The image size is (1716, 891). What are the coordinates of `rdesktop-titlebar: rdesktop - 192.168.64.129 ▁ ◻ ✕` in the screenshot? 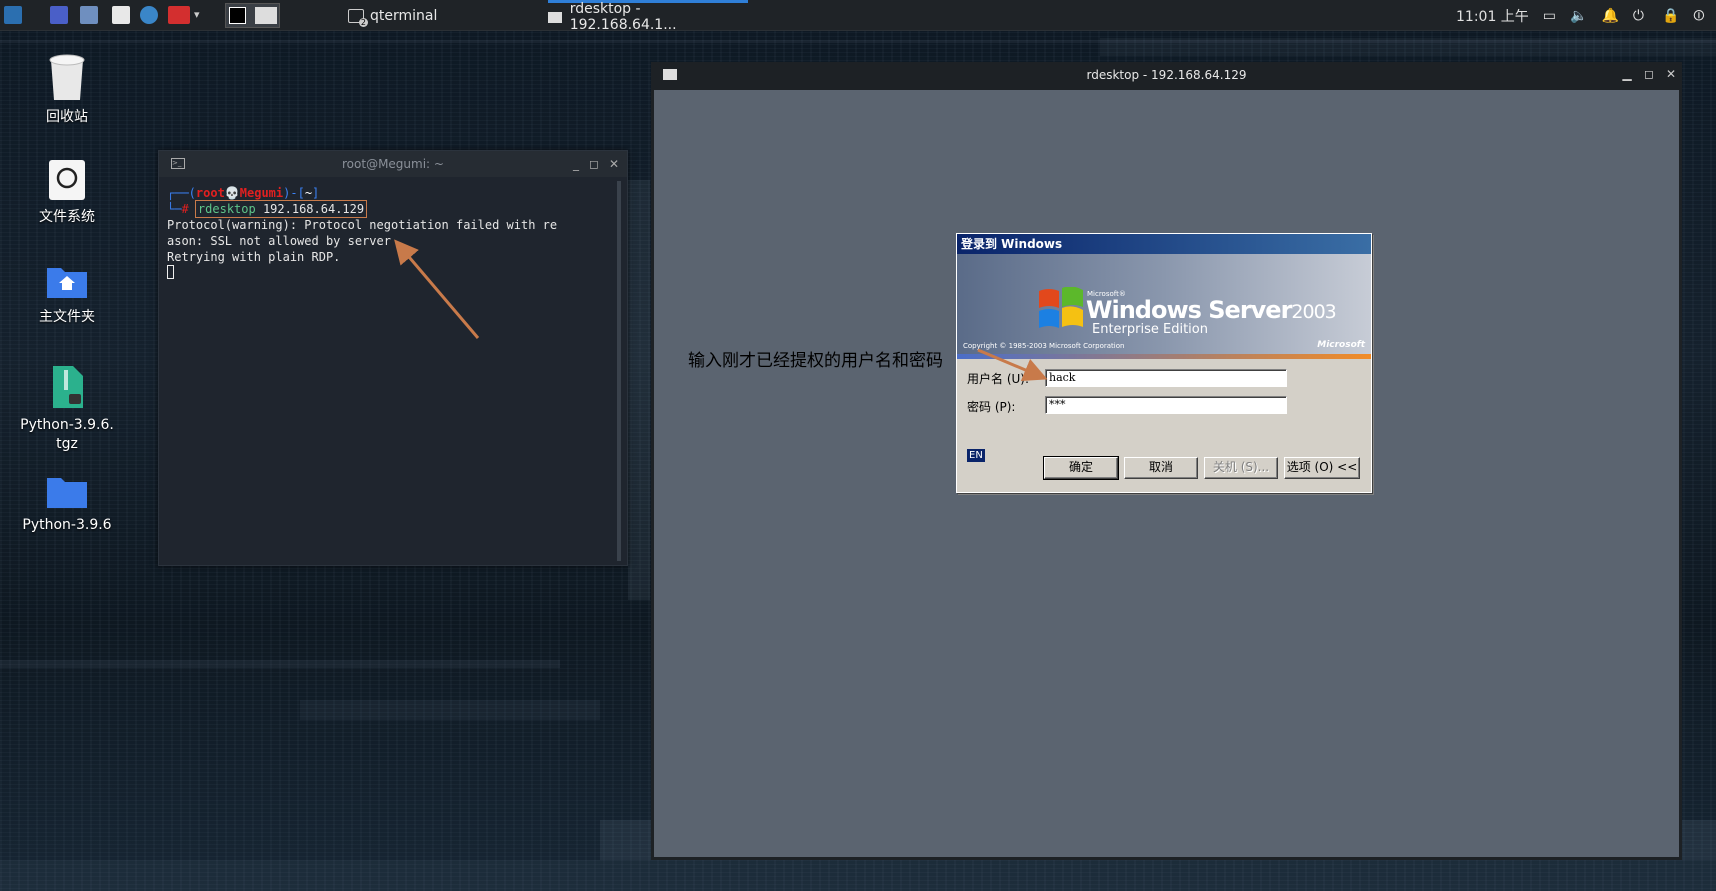 It's located at (1166, 75).